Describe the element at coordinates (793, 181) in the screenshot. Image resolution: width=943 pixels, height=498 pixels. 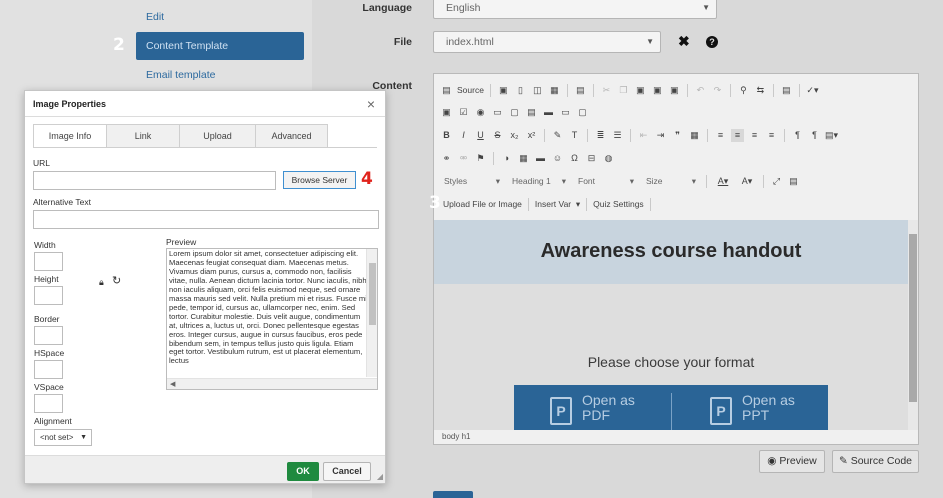
I see `show-blocks-icon: ▤` at that location.